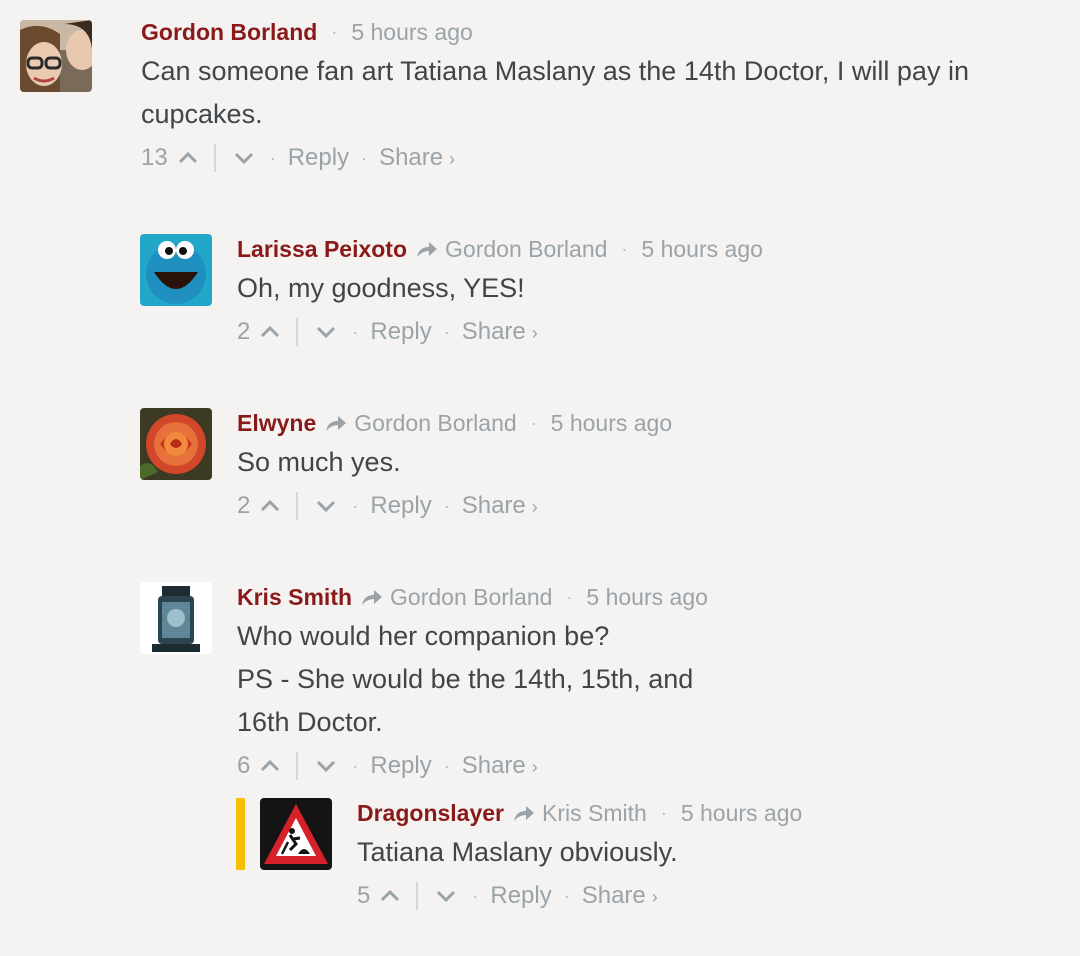 Image resolution: width=1080 pixels, height=956 pixels. I want to click on rose-icon, so click(176, 444).